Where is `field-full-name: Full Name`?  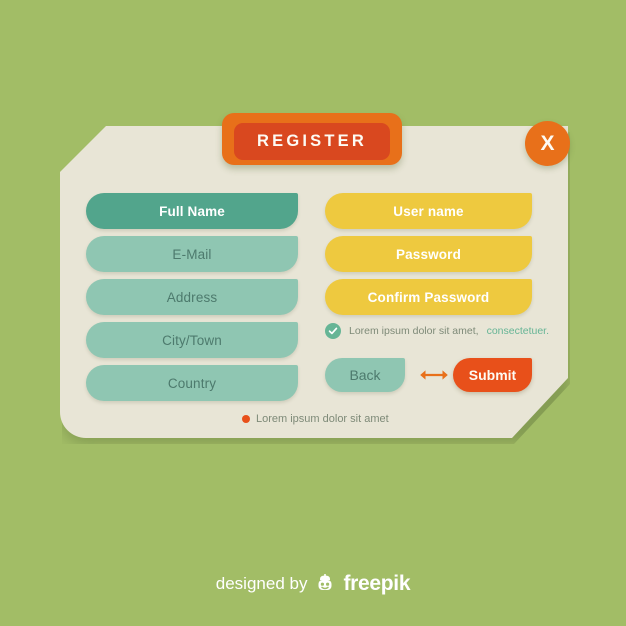 field-full-name: Full Name is located at coordinates (192, 211).